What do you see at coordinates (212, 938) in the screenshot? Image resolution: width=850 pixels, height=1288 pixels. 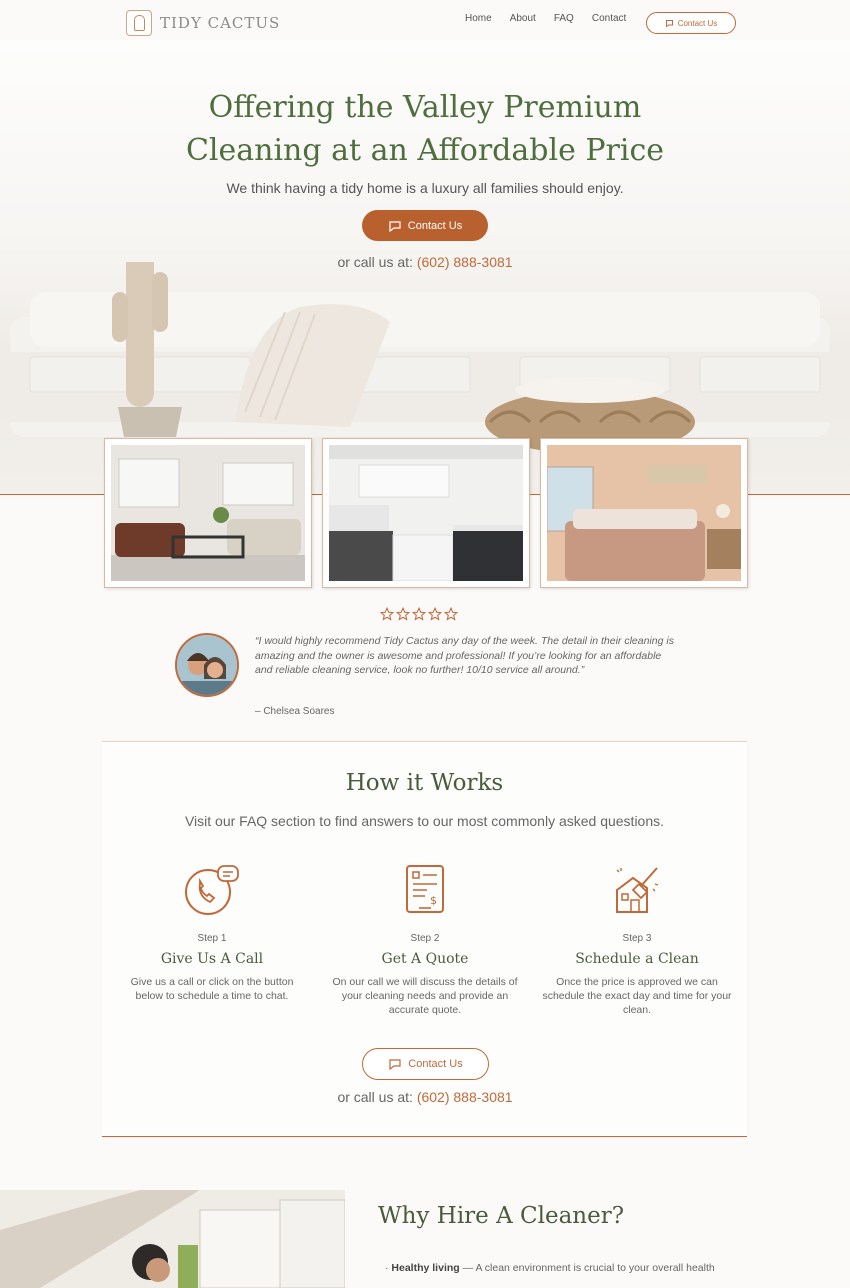 I see `step-1-number: Step 1` at bounding box center [212, 938].